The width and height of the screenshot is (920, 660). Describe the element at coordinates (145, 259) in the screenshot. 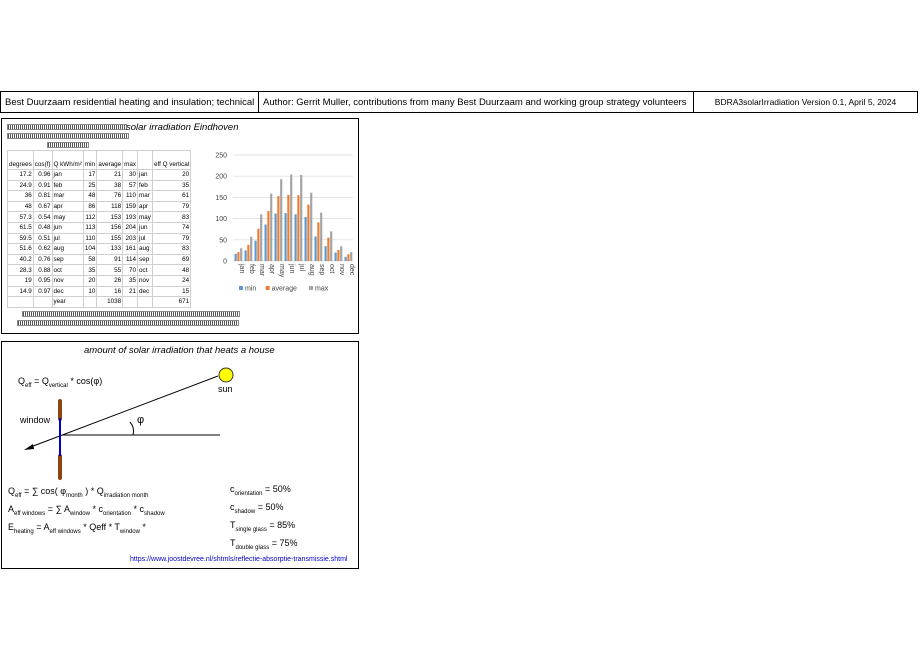

I see `table-cell: sep` at that location.